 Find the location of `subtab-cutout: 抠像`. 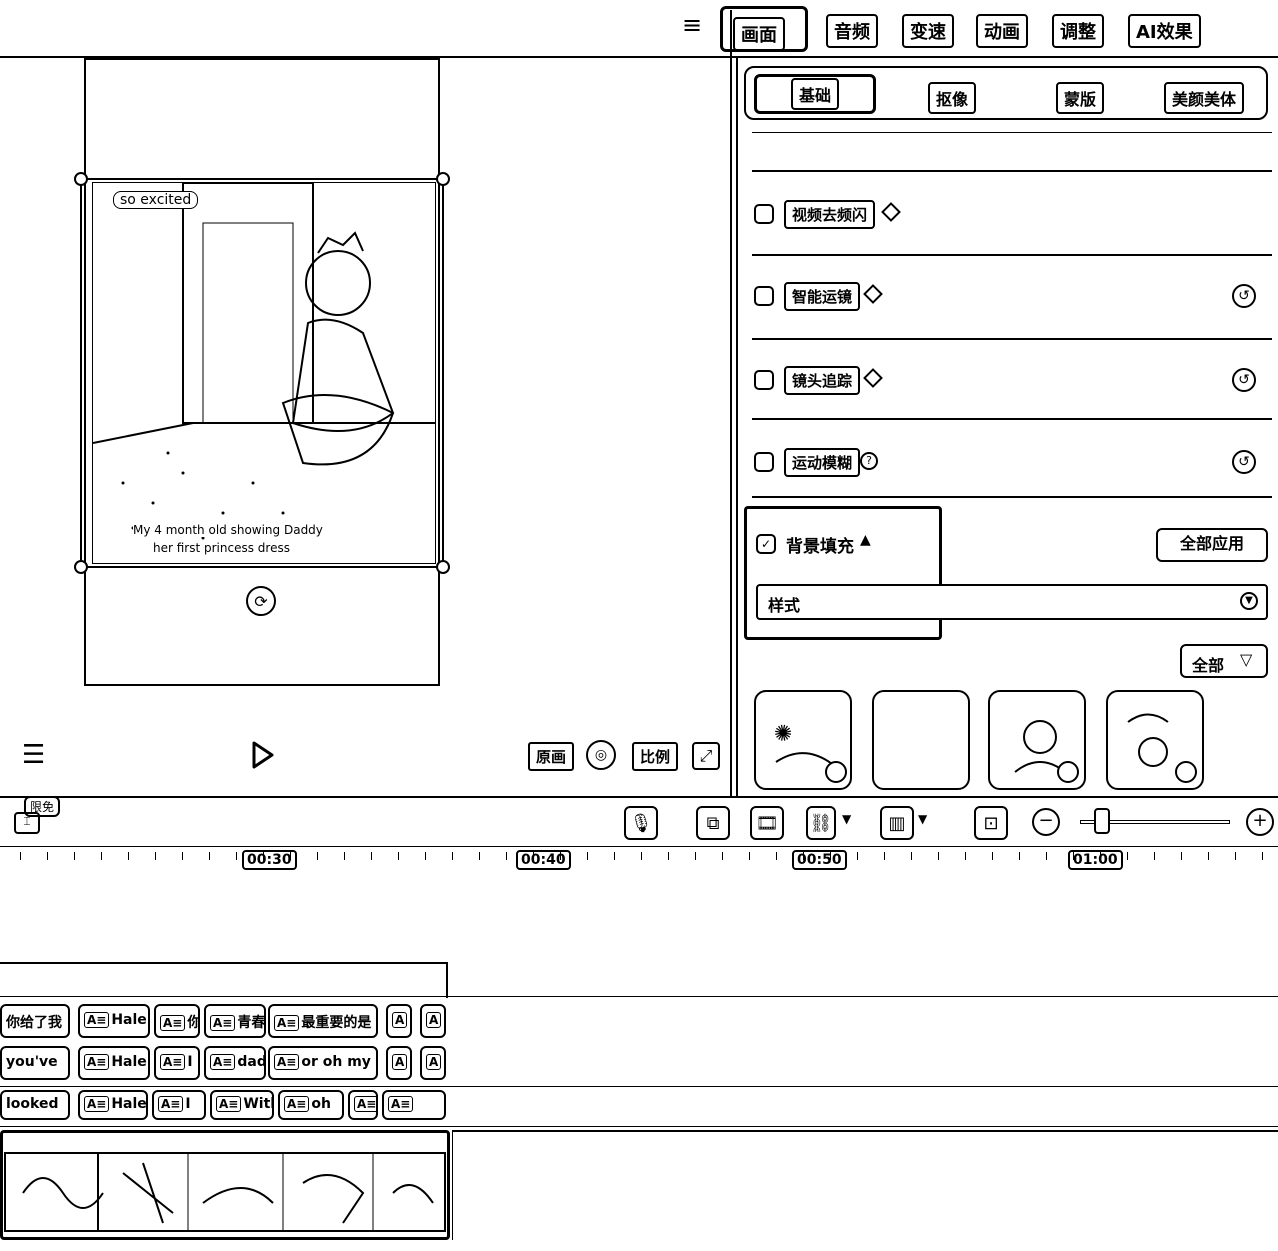

subtab-cutout: 抠像 is located at coordinates (952, 98).